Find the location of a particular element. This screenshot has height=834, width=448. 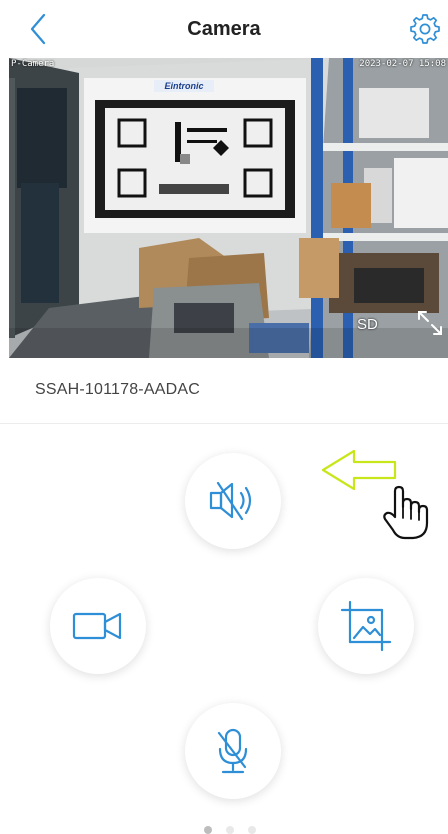

settings-button is located at coordinates (425, 29).